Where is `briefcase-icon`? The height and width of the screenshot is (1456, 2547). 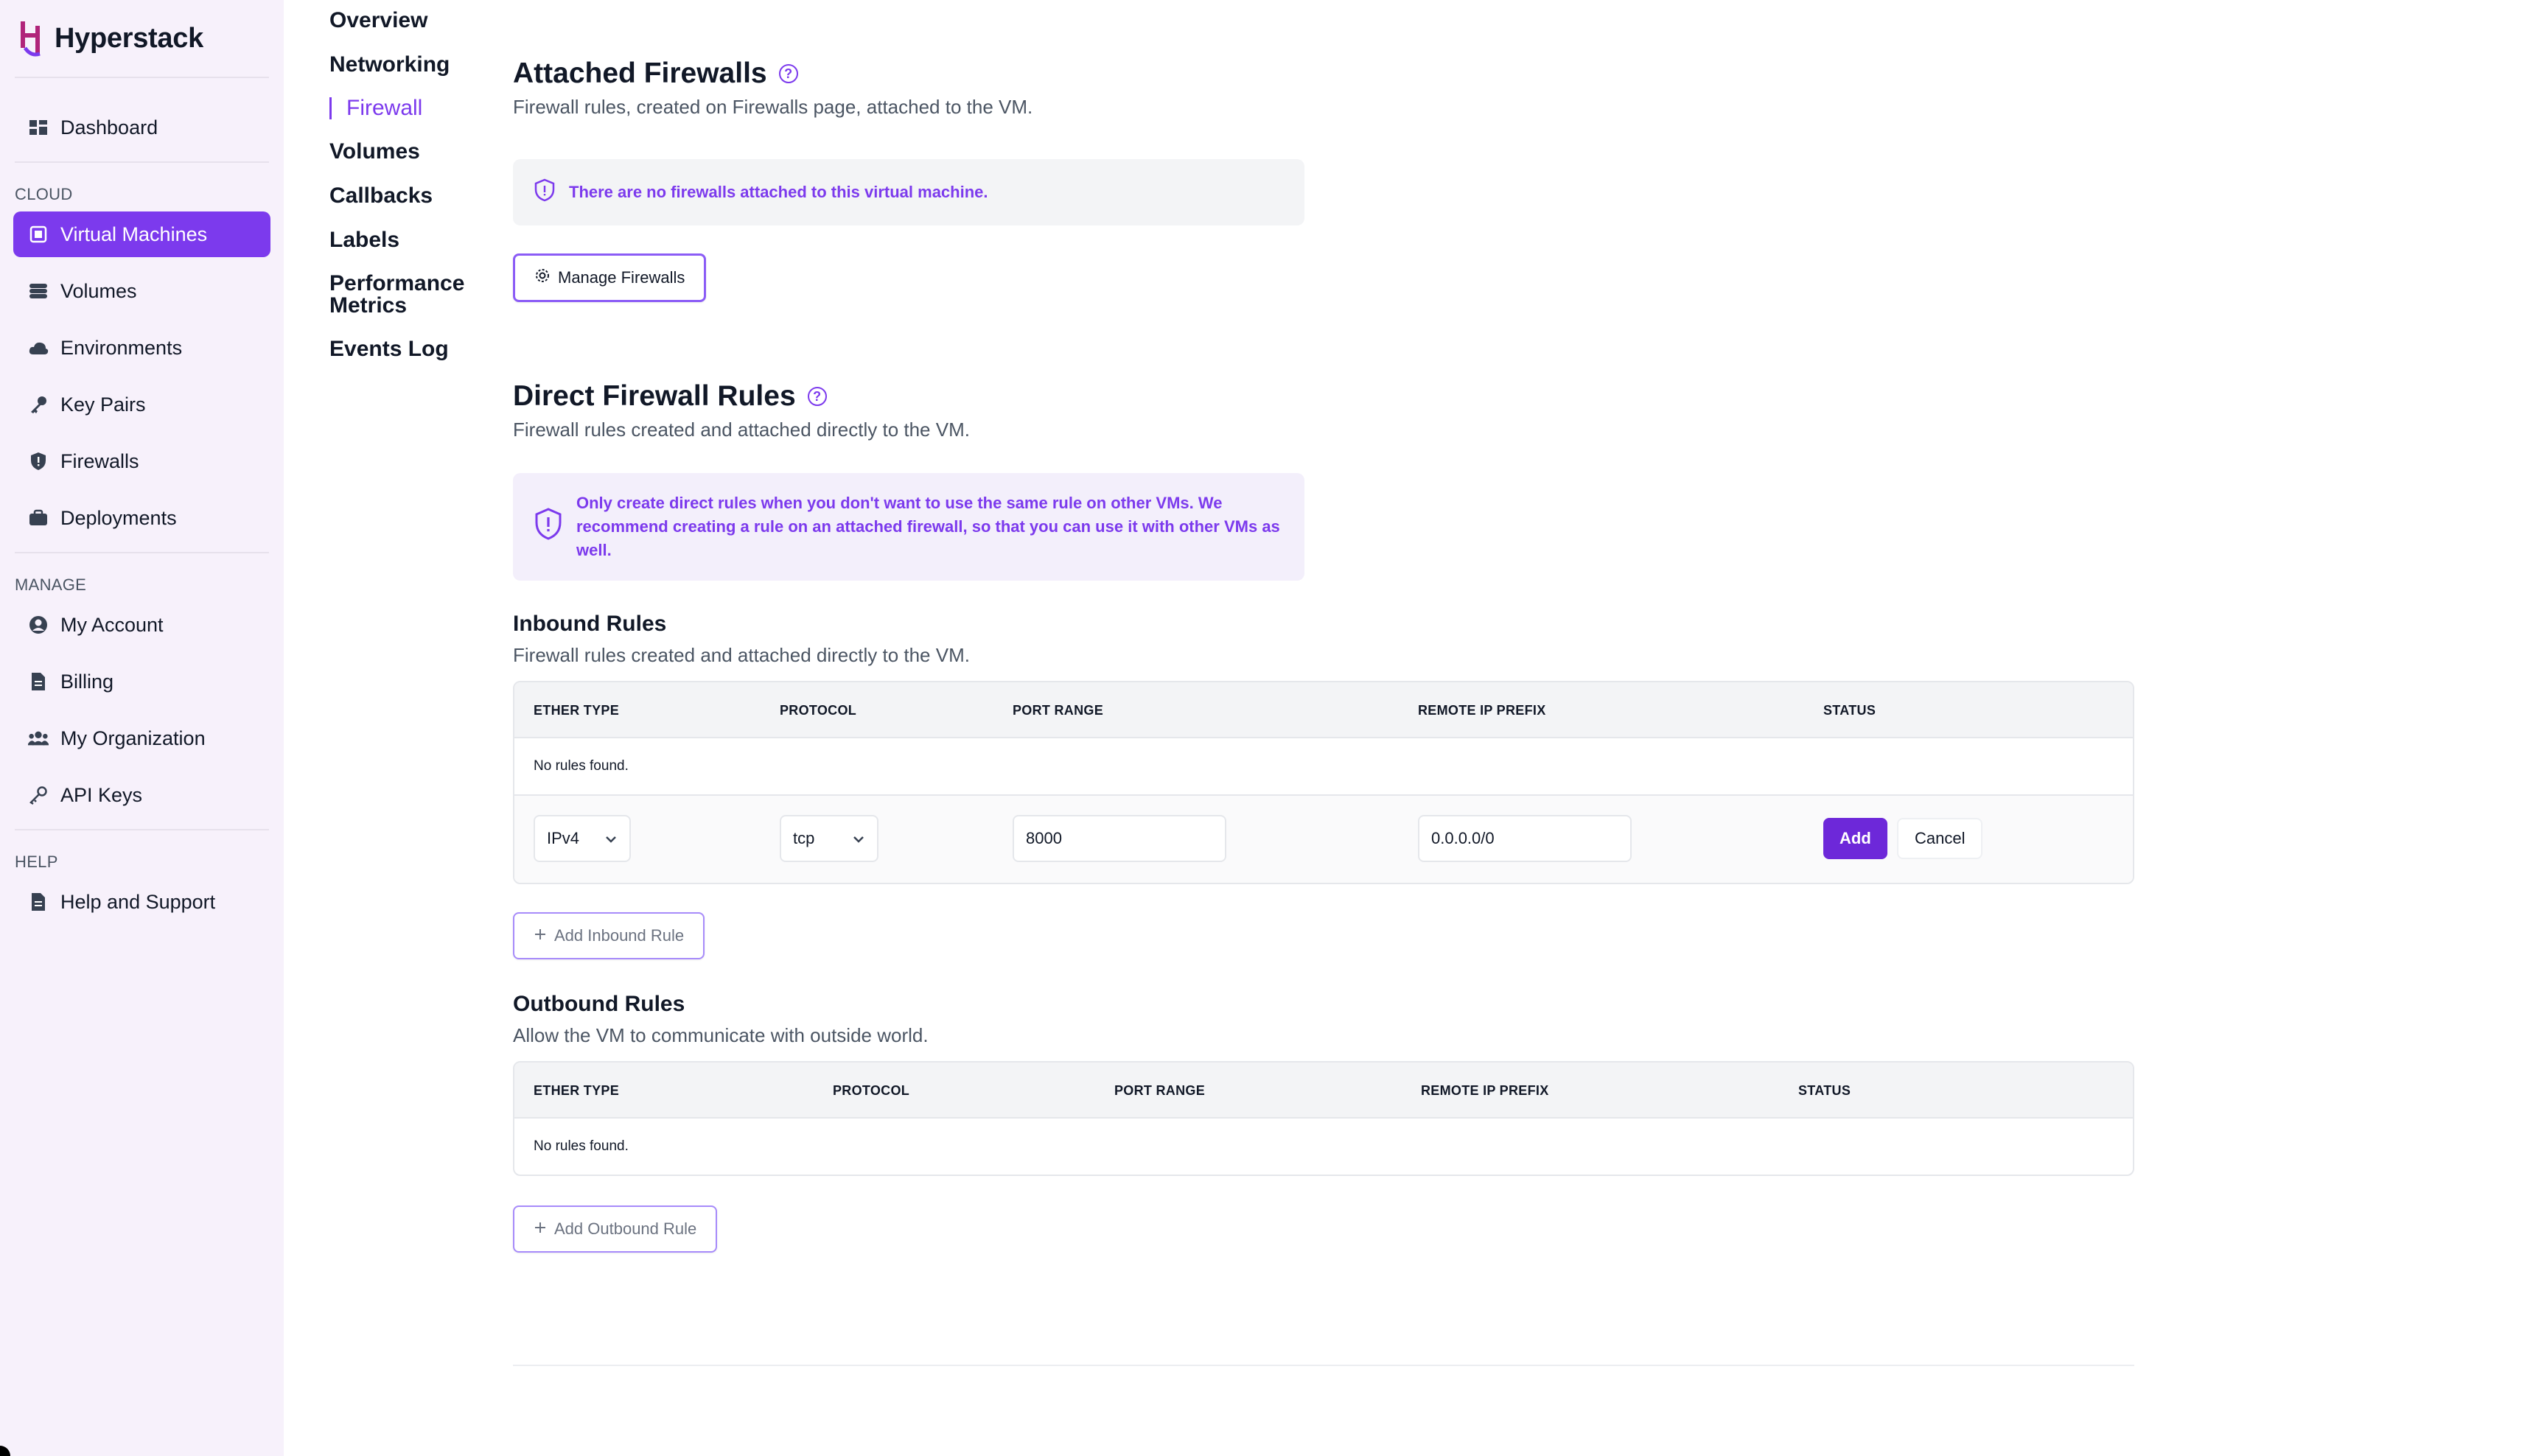
briefcase-icon is located at coordinates (38, 518).